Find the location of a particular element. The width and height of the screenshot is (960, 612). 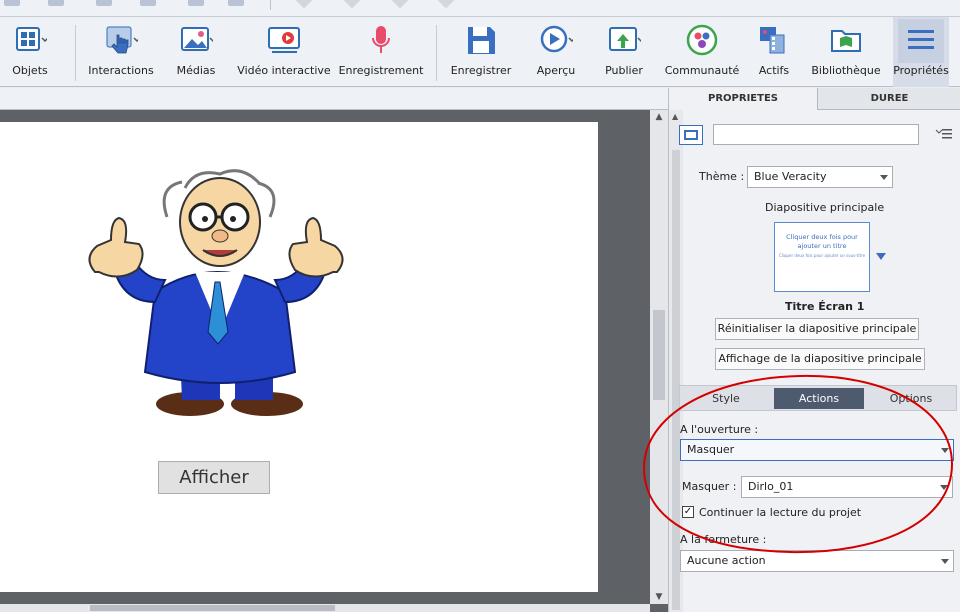

toolbar-label: Objets is located at coordinates (30, 70).